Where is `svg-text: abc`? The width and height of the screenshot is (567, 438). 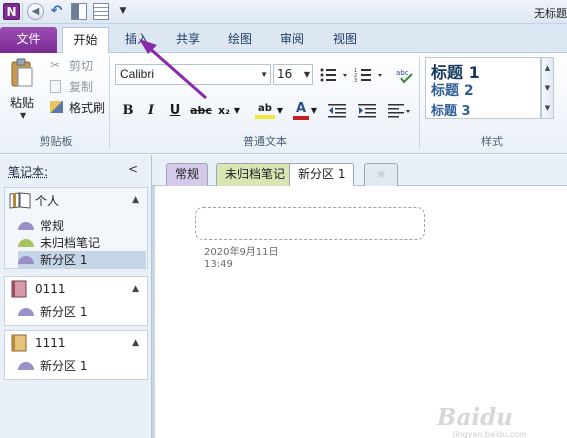 svg-text: abc is located at coordinates (402, 73).